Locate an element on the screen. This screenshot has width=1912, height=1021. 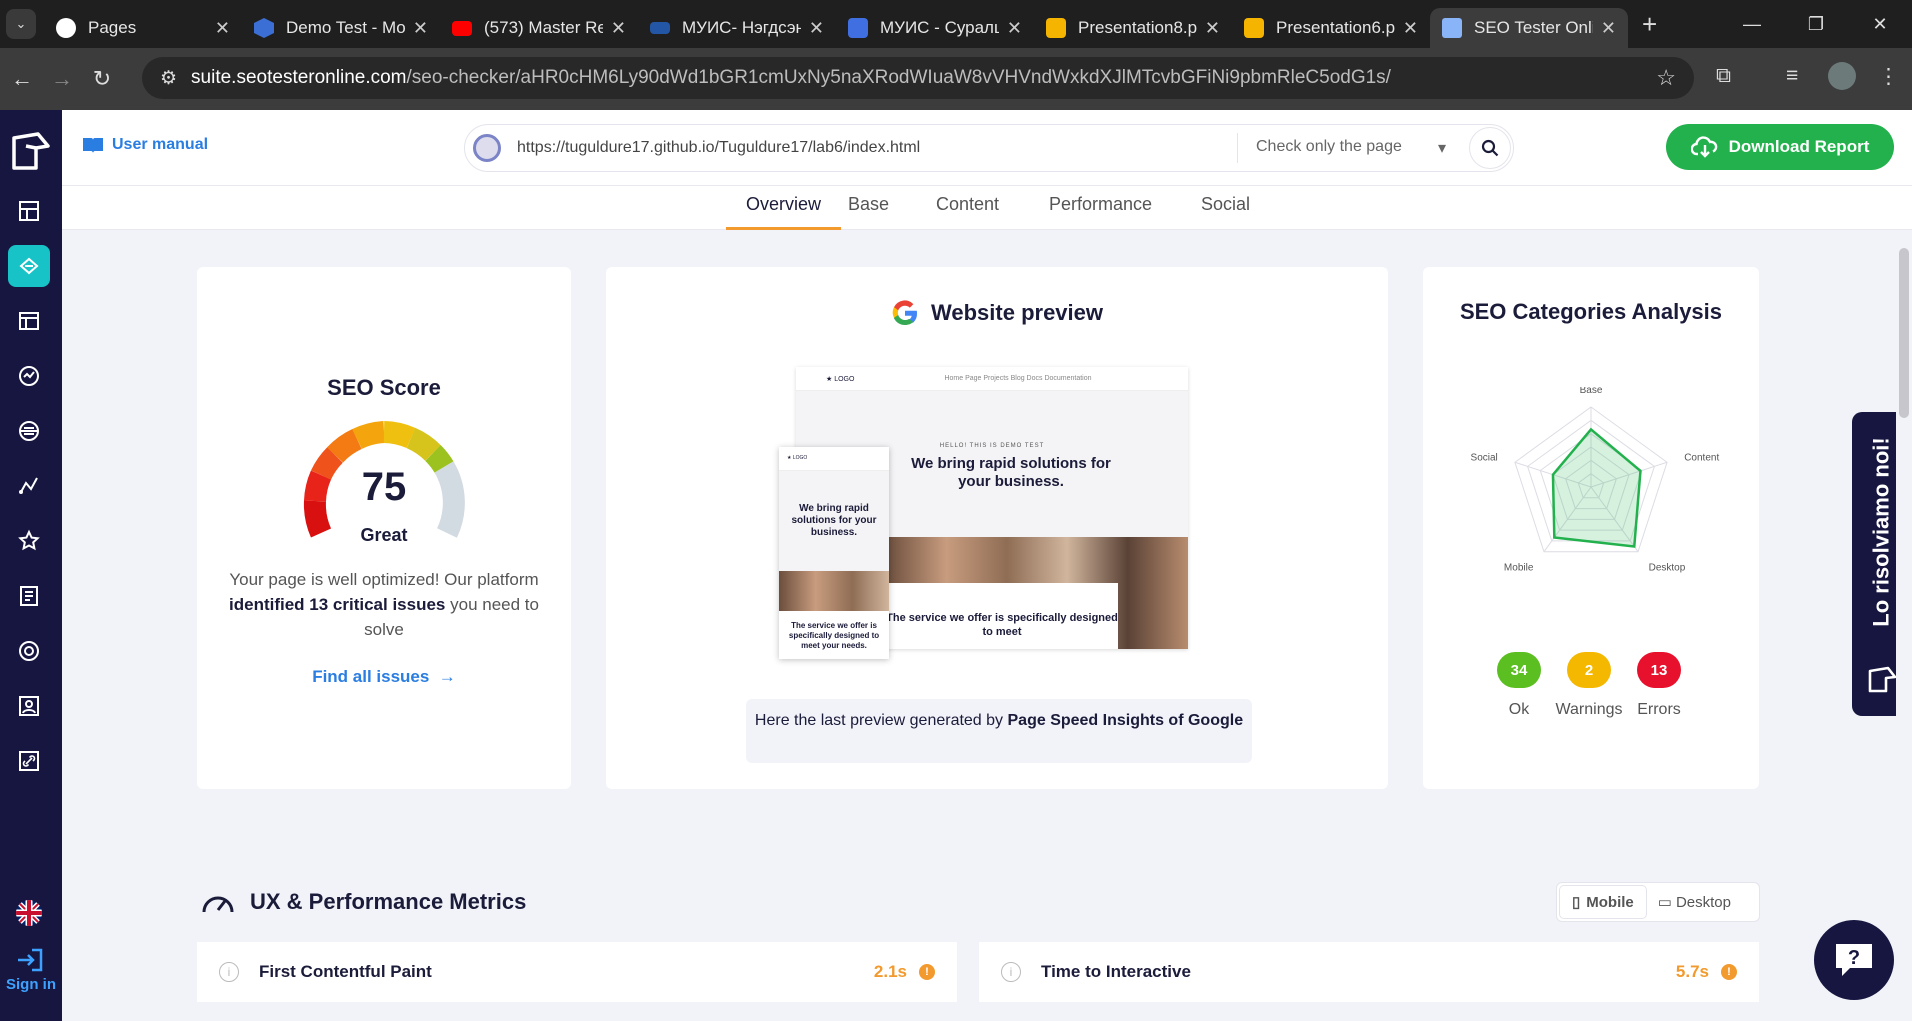
sign-in-label: Sign in is located at coordinates (31, 984).